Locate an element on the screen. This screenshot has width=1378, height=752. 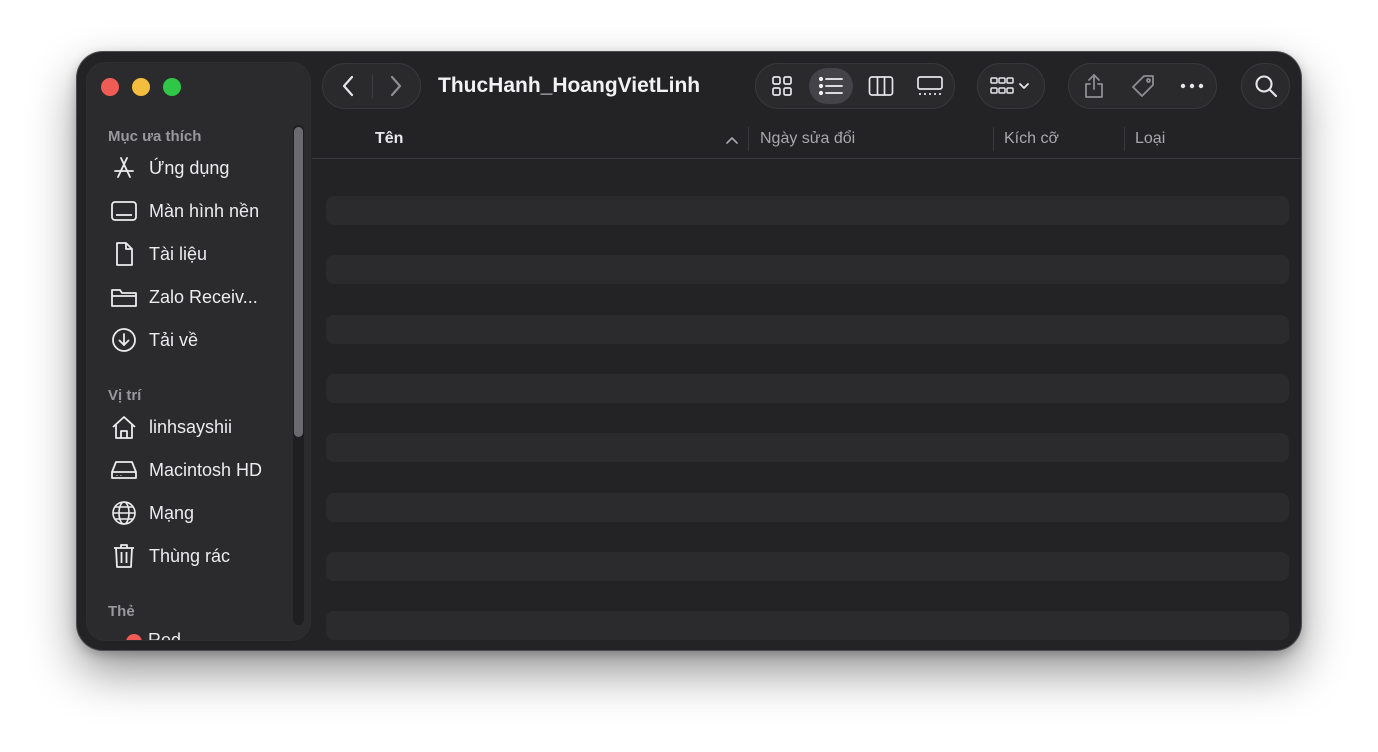
sidebar-item-label: Màn hình nền is located at coordinates (204, 210).